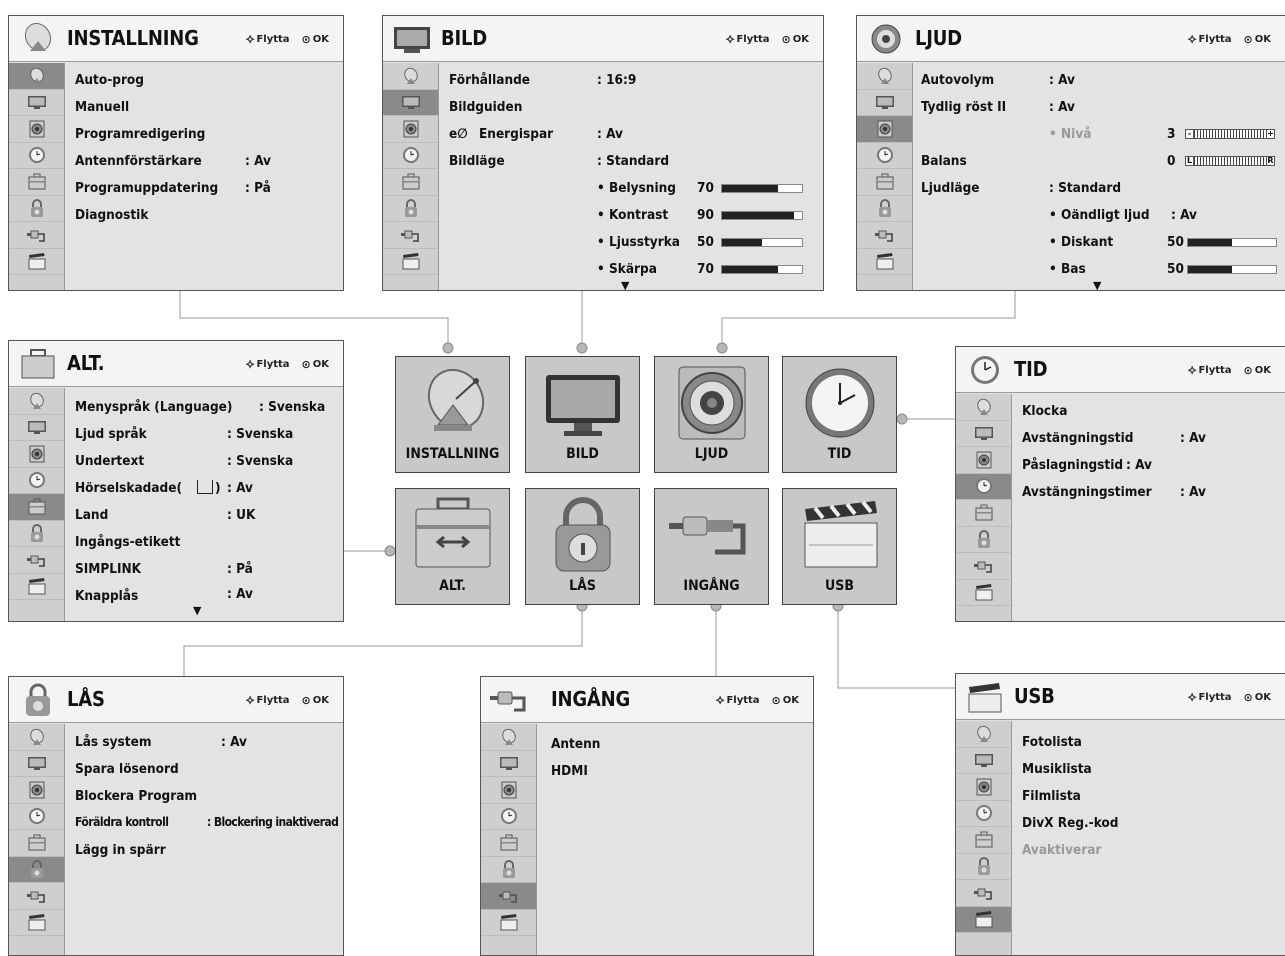 Image resolution: width=1285 pixels, height=956 pixels. What do you see at coordinates (1061, 850) in the screenshot?
I see `menu-item-avaktiverar: Avaktiverar` at bounding box center [1061, 850].